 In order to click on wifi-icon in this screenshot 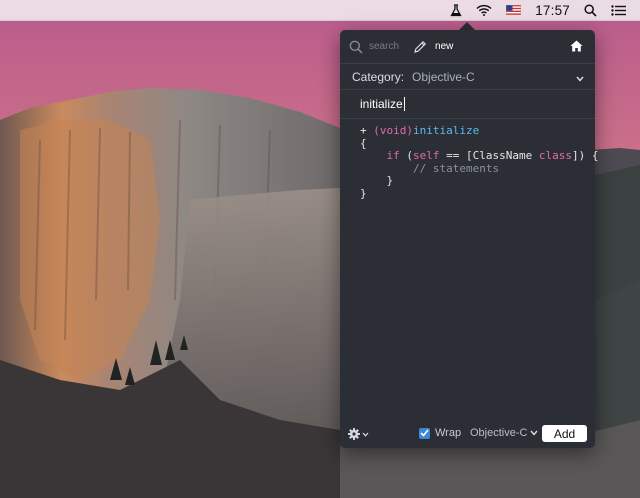, I will do `click(484, 10)`.